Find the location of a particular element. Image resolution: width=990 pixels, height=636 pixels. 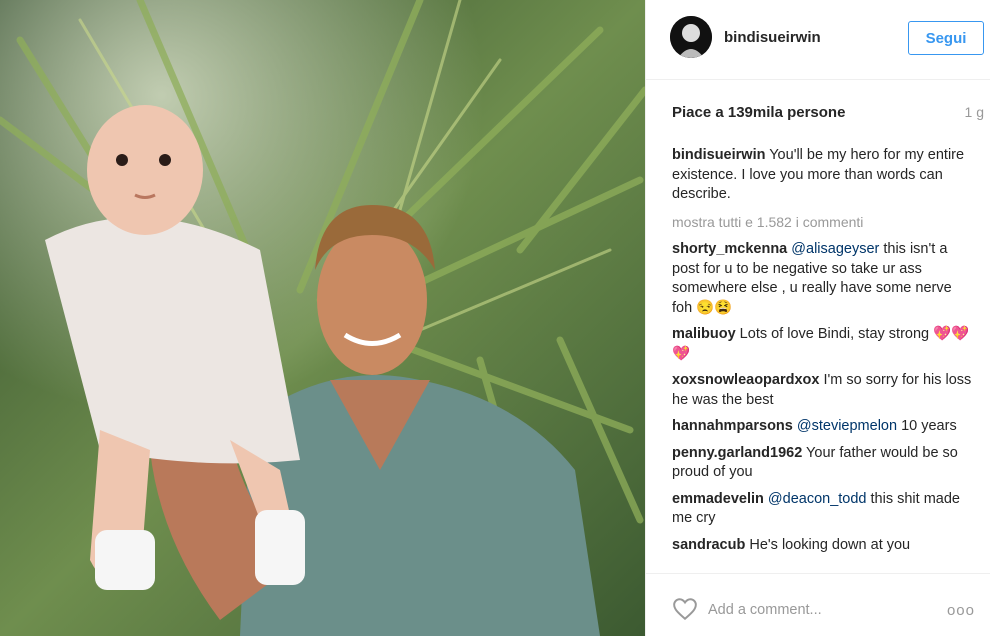

post-username: bindisueirwin is located at coordinates (772, 37).